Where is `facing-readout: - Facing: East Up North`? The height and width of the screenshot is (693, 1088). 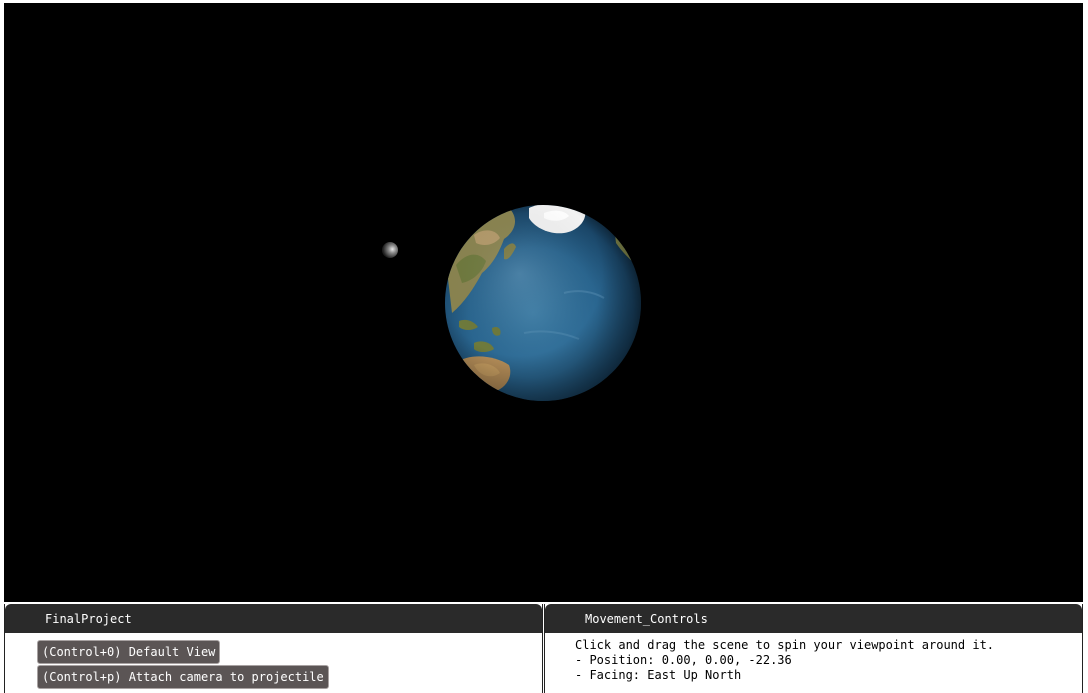
facing-readout: - Facing: East Up North is located at coordinates (658, 675).